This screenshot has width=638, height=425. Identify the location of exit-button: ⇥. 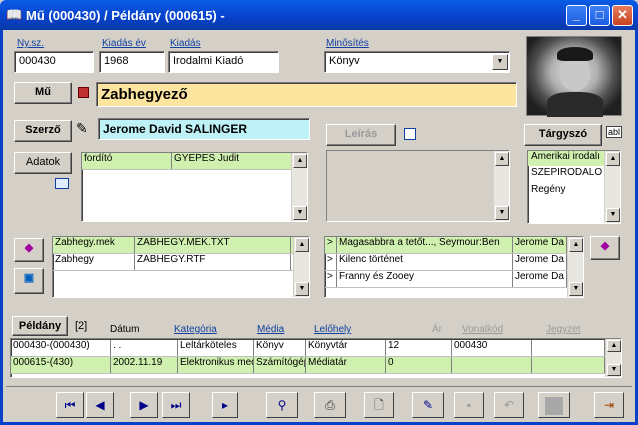
(609, 405).